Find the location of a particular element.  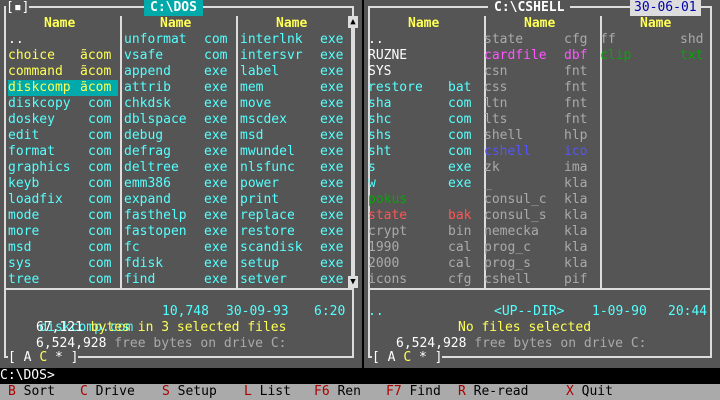

file-entry: debug exe is located at coordinates (179, 136).